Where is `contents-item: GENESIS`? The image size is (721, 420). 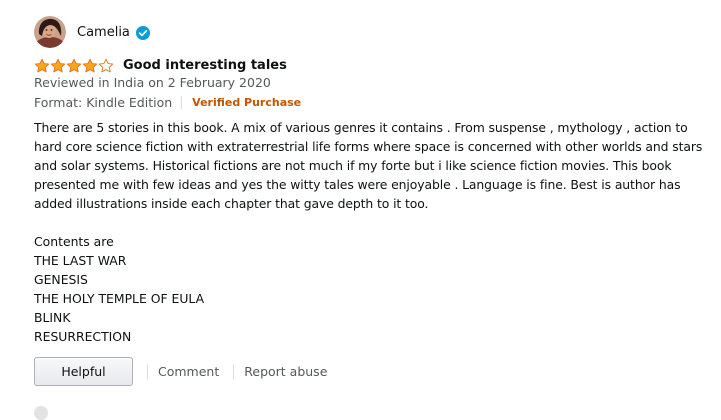
contents-item: GENESIS is located at coordinates (61, 279).